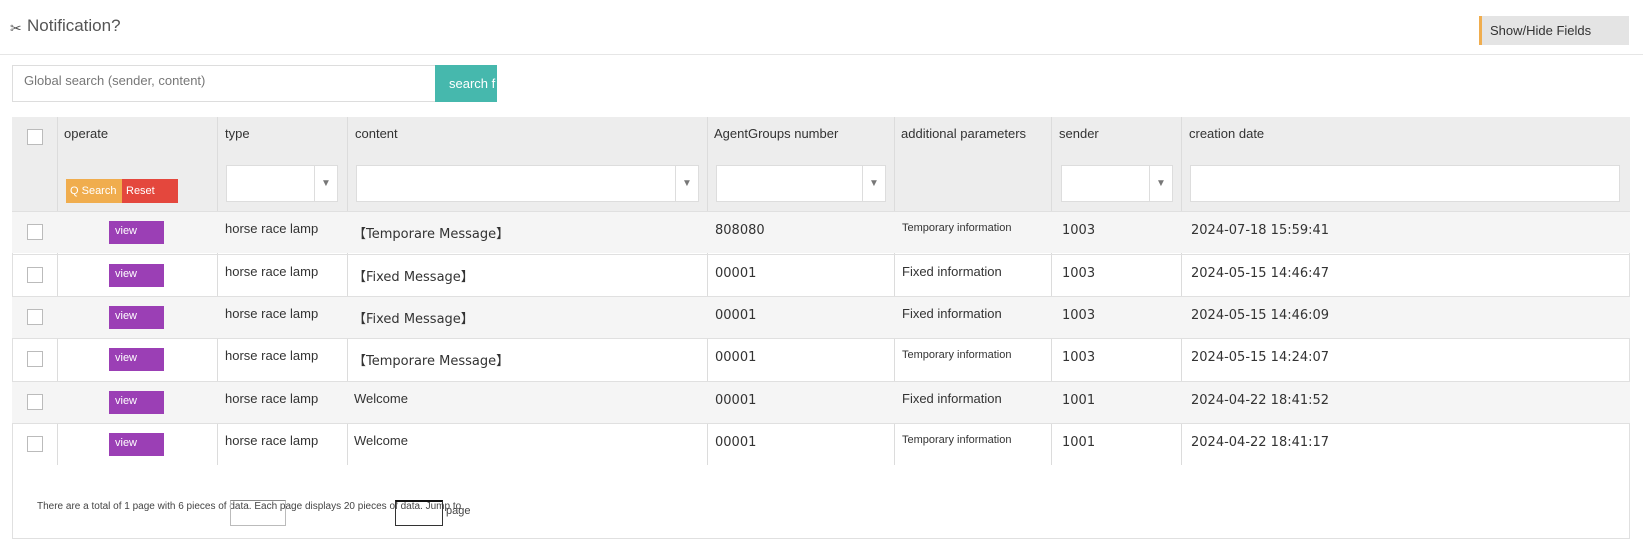 The width and height of the screenshot is (1643, 551). What do you see at coordinates (94, 191) in the screenshot?
I see `filter-search-button: Q Search` at bounding box center [94, 191].